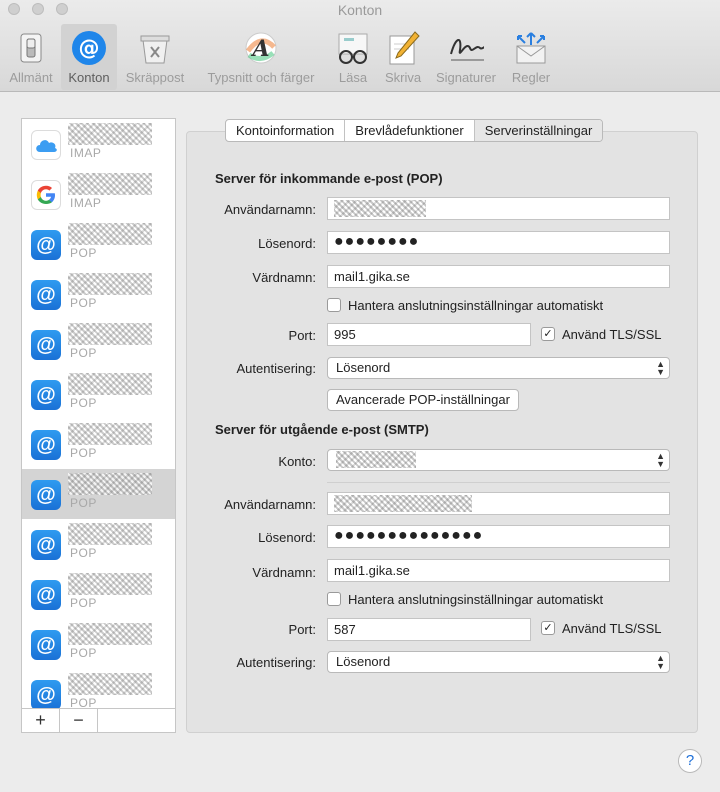 This screenshot has height=792, width=720. What do you see at coordinates (612, 628) in the screenshot?
I see `outgoing-tls-label: Använd TLS/SSL` at bounding box center [612, 628].